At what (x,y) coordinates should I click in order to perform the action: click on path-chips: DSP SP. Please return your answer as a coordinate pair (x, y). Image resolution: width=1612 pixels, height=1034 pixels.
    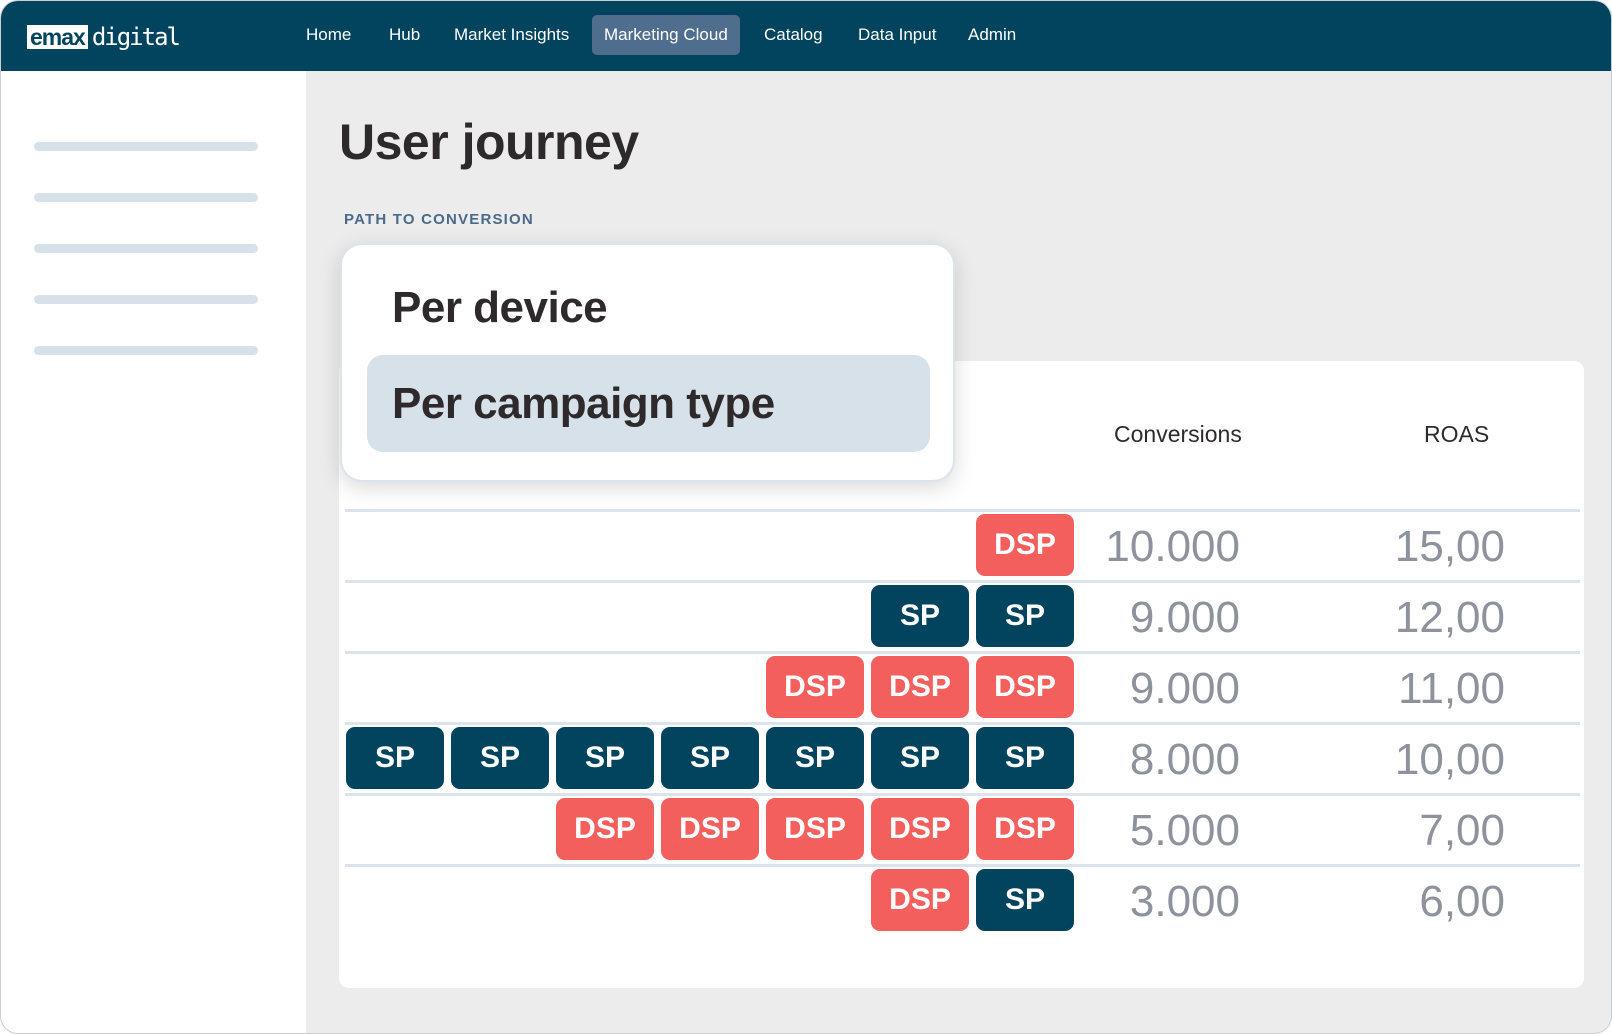
    Looking at the image, I should click on (972, 900).